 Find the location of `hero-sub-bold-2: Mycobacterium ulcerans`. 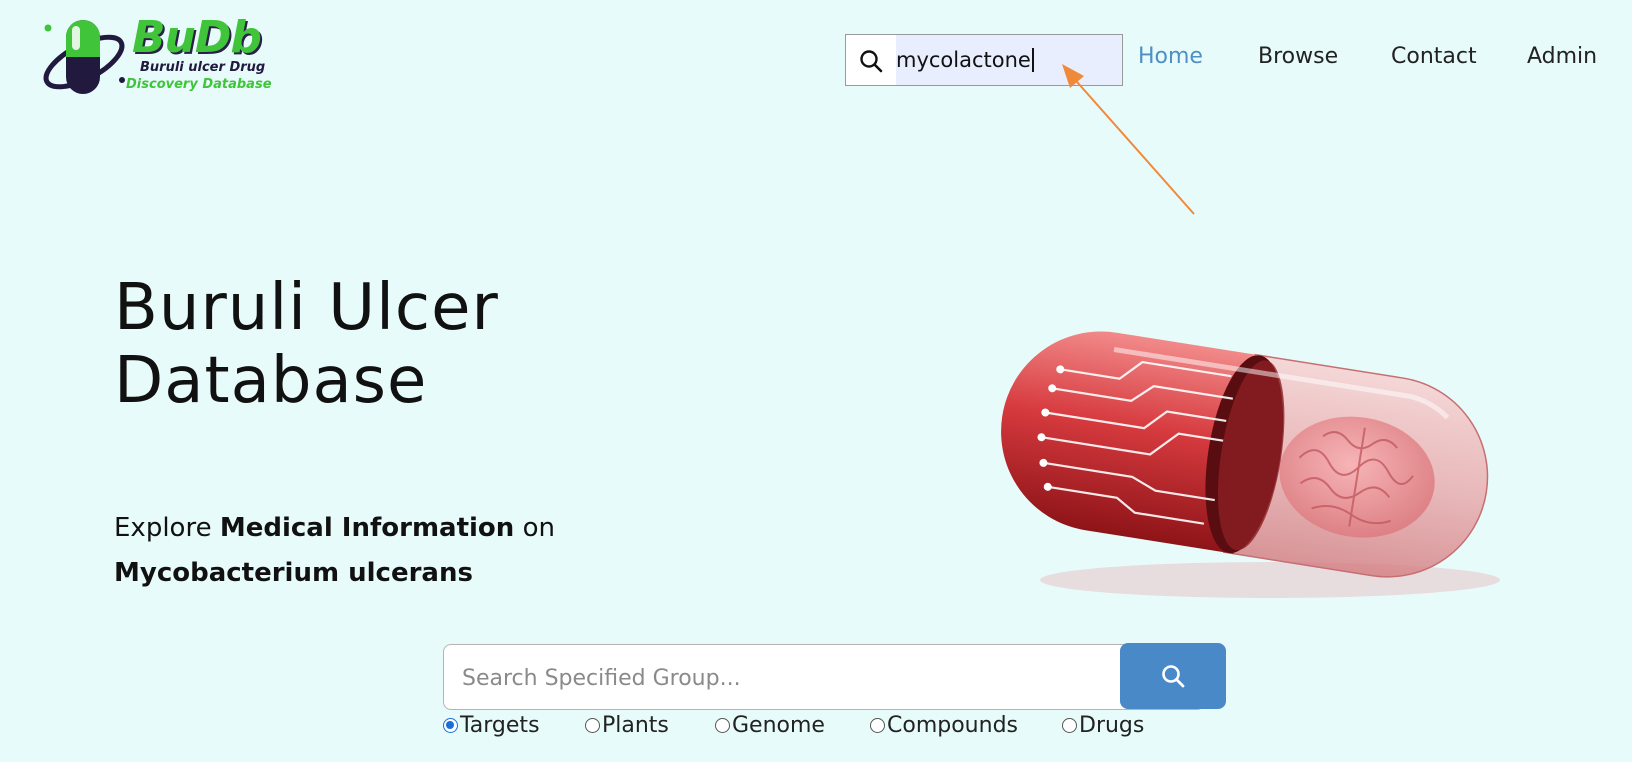

hero-sub-bold-2: Mycobacterium ulcerans is located at coordinates (293, 573).